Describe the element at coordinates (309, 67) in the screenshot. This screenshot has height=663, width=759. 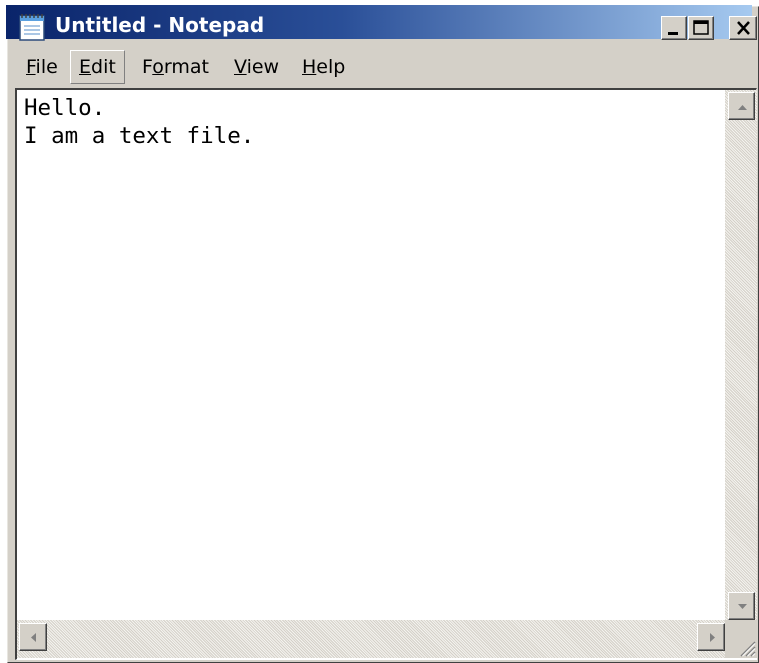
I see `menu-help-accel: H` at that location.